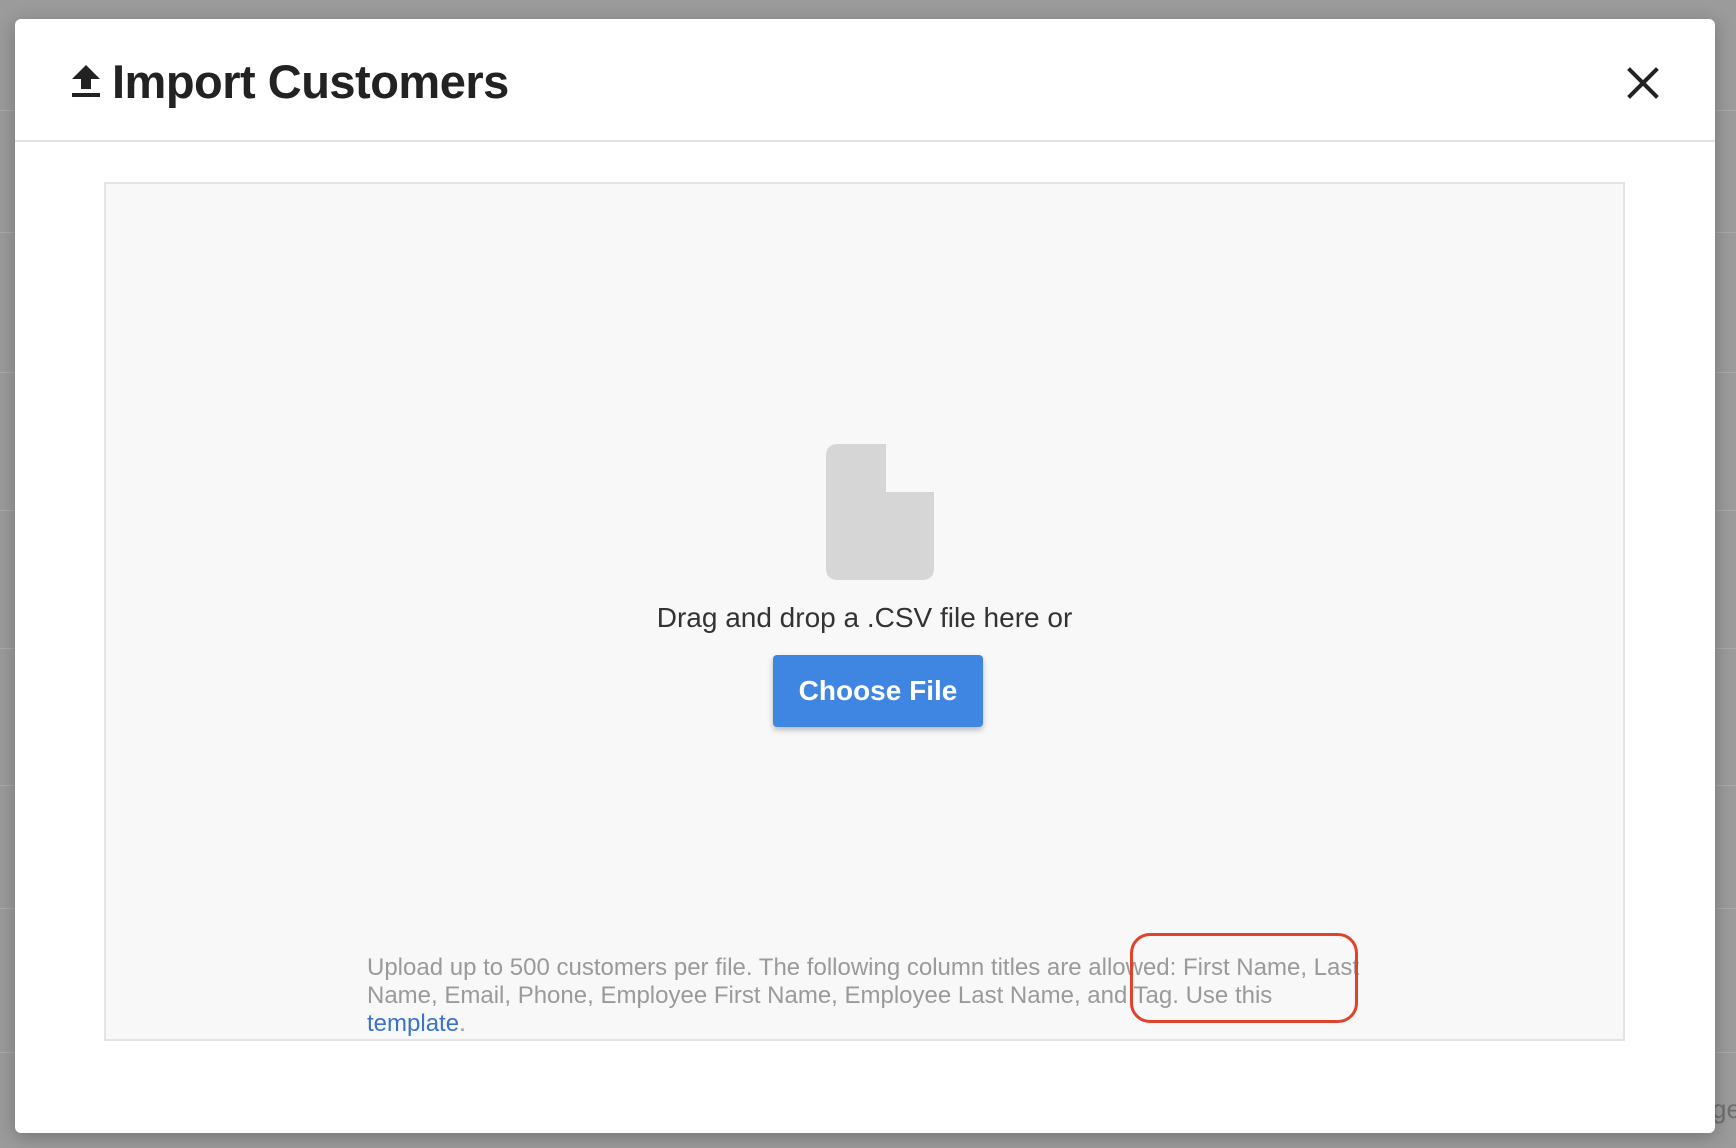  Describe the element at coordinates (878, 691) in the screenshot. I see `choose-file-button: Choose File` at that location.